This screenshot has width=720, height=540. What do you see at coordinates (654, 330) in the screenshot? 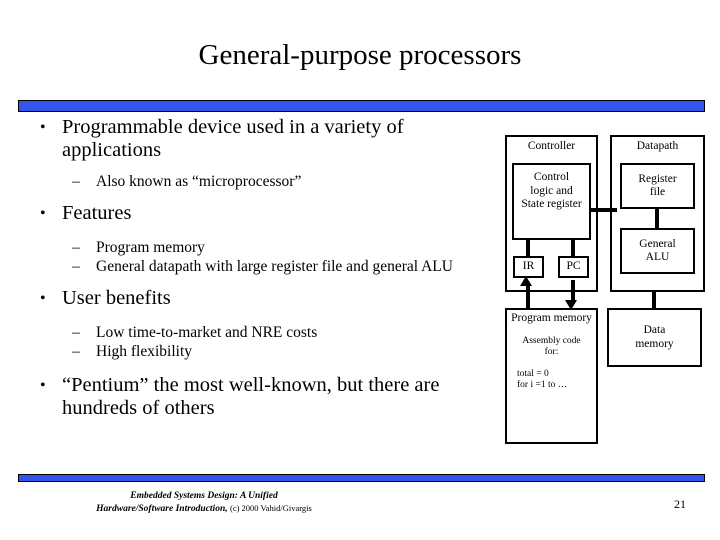
I see `data-memory-line-1: Data` at bounding box center [654, 330].